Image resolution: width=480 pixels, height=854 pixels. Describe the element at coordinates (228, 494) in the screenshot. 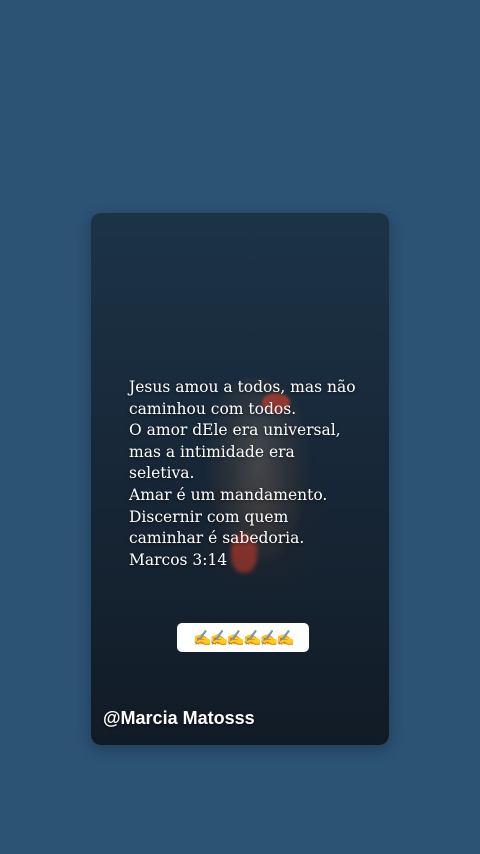

I see `quote-line: Amar é um mandamento.` at that location.